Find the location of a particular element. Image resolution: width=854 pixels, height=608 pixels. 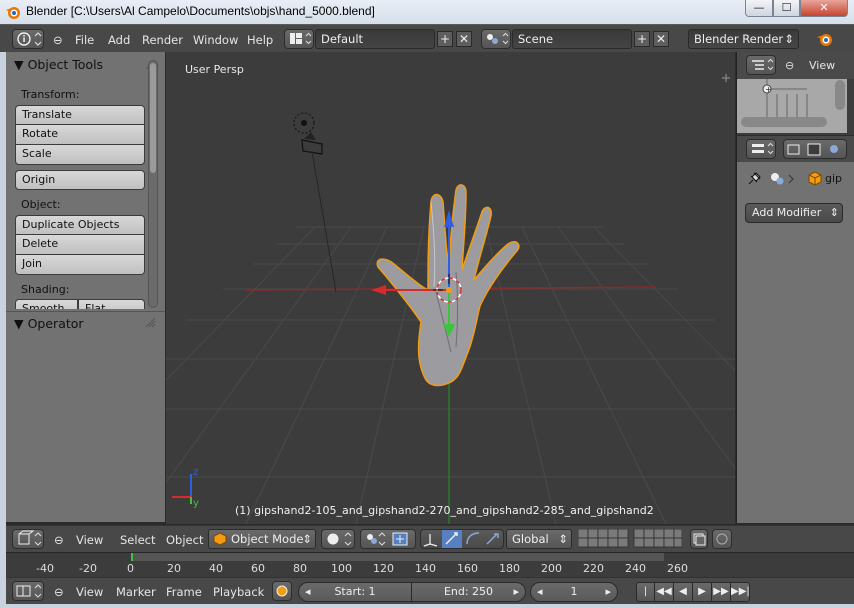

current-frame-label: 1 is located at coordinates (574, 591).